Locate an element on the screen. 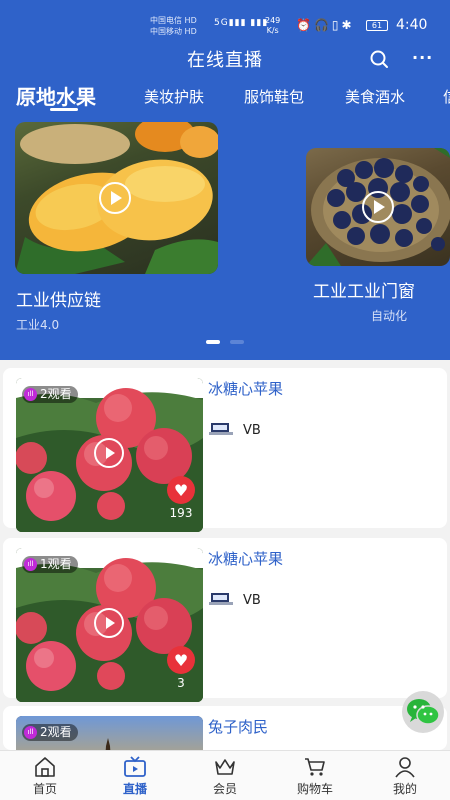 This screenshot has width=450, height=800. mango-illustration is located at coordinates (116, 198).